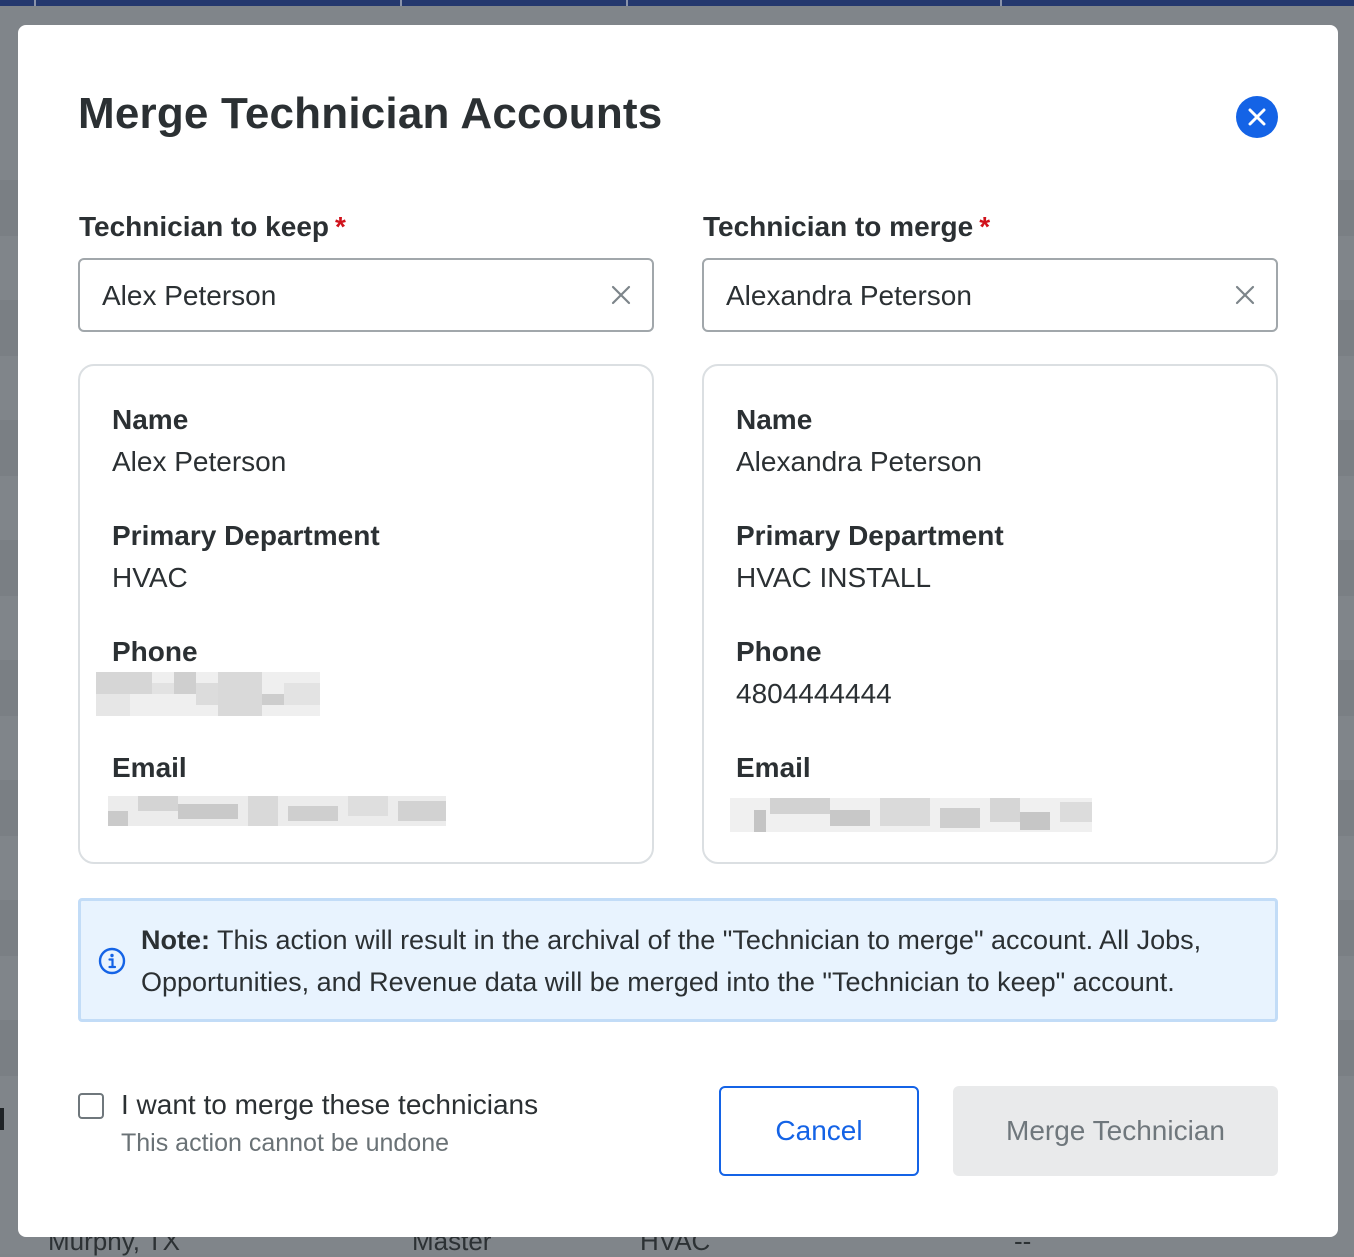 This screenshot has height=1257, width=1354. What do you see at coordinates (91, 1106) in the screenshot?
I see `confirm-merge-checkbox` at bounding box center [91, 1106].